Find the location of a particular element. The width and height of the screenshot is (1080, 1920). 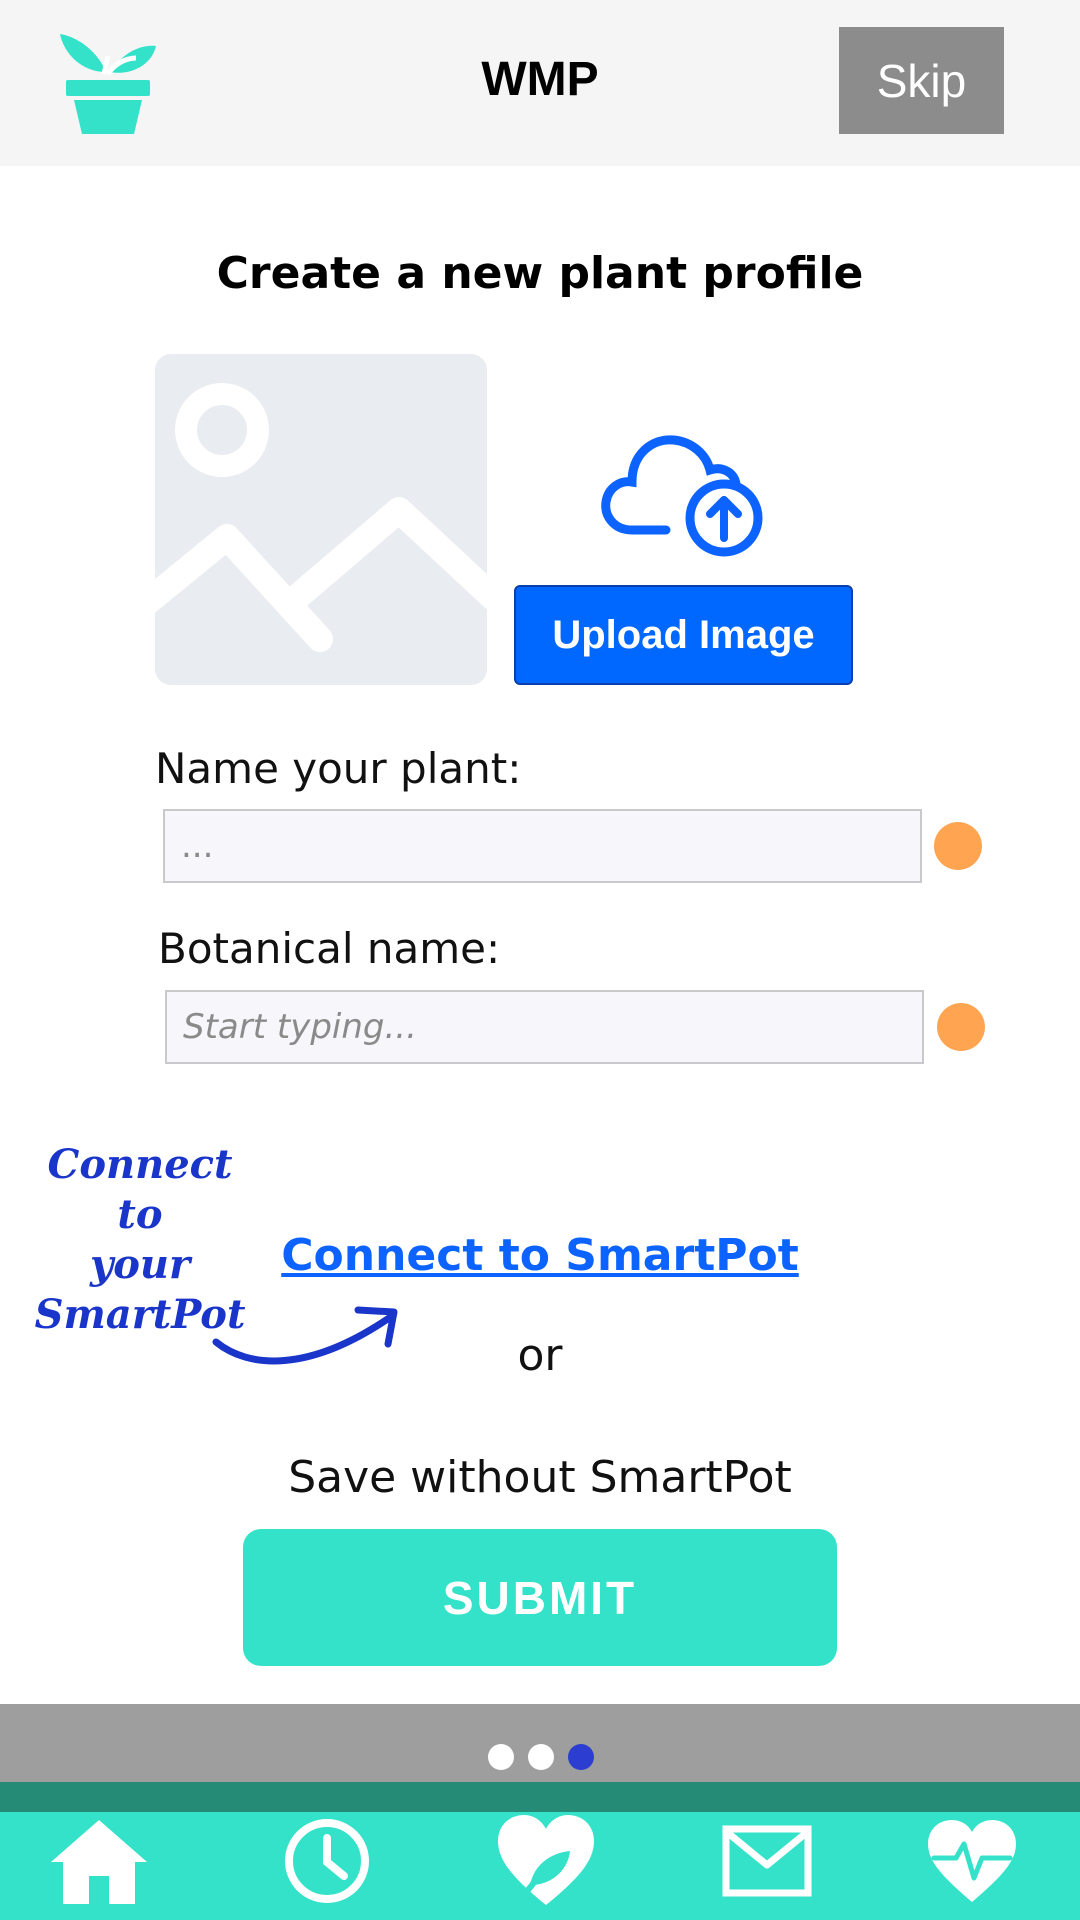

skip-button: Skip is located at coordinates (921, 80).